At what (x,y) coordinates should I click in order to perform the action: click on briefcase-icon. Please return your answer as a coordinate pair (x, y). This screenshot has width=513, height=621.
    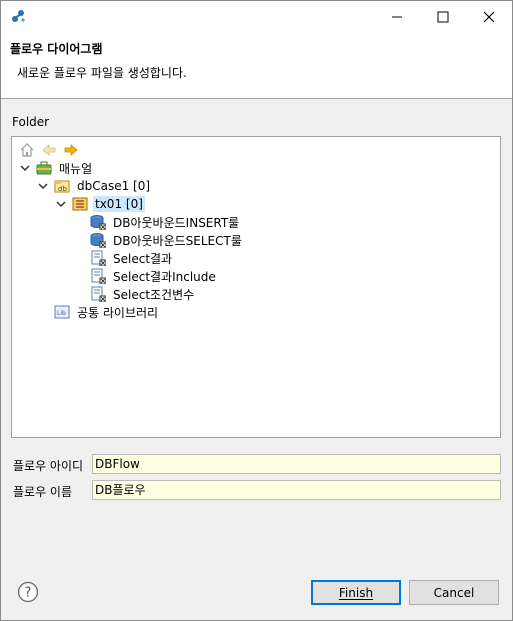
    Looking at the image, I should click on (44, 168).